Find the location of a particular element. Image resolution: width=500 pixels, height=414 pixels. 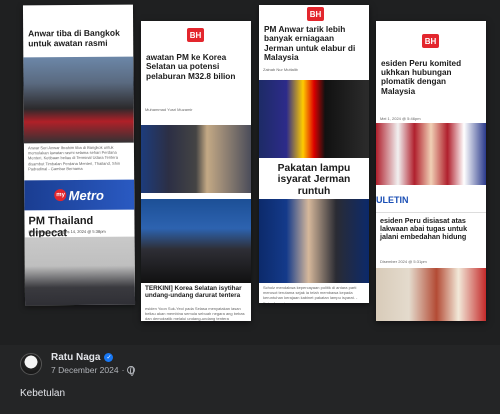

news-photo-broadcast is located at coordinates (196, 241).